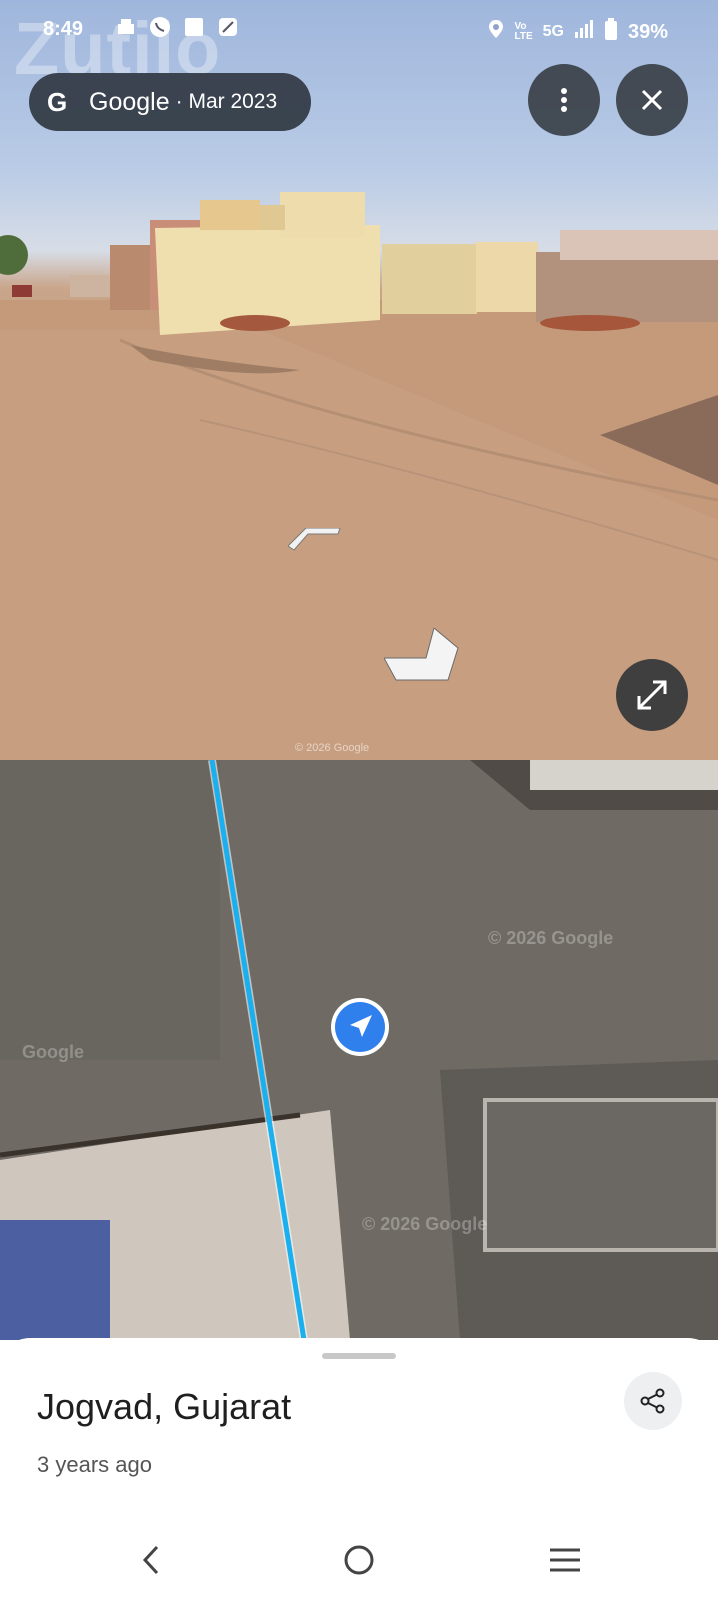 This screenshot has height=1600, width=718. What do you see at coordinates (318, 543) in the screenshot?
I see `nav-arrow-back` at bounding box center [318, 543].